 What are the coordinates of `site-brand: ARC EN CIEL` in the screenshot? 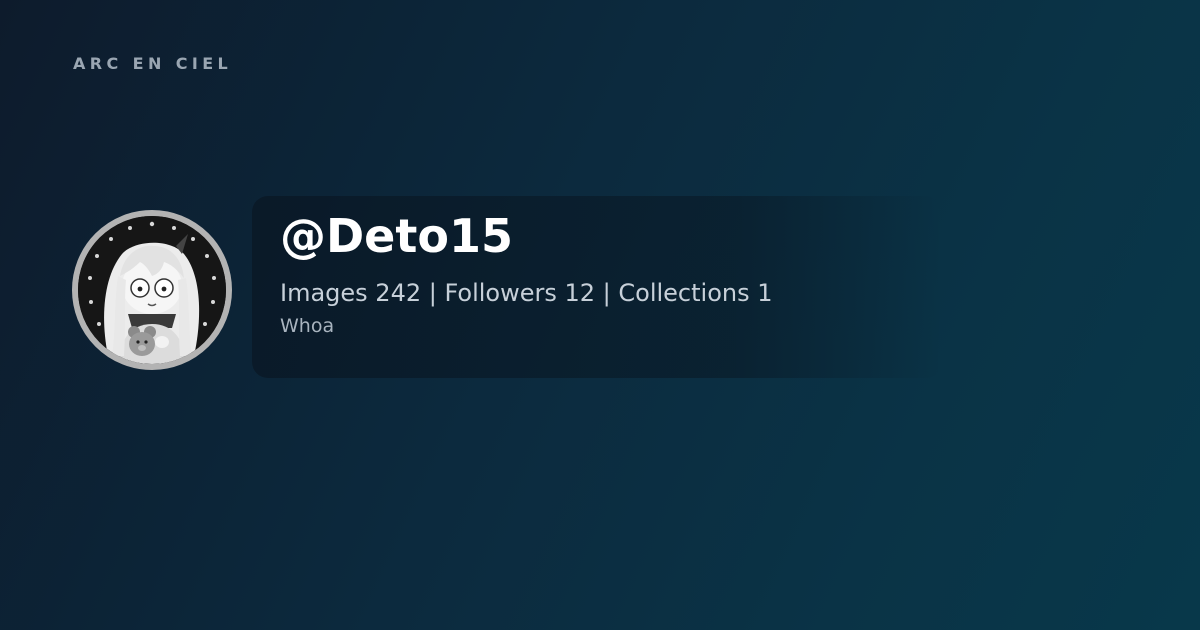 It's located at (152, 64).